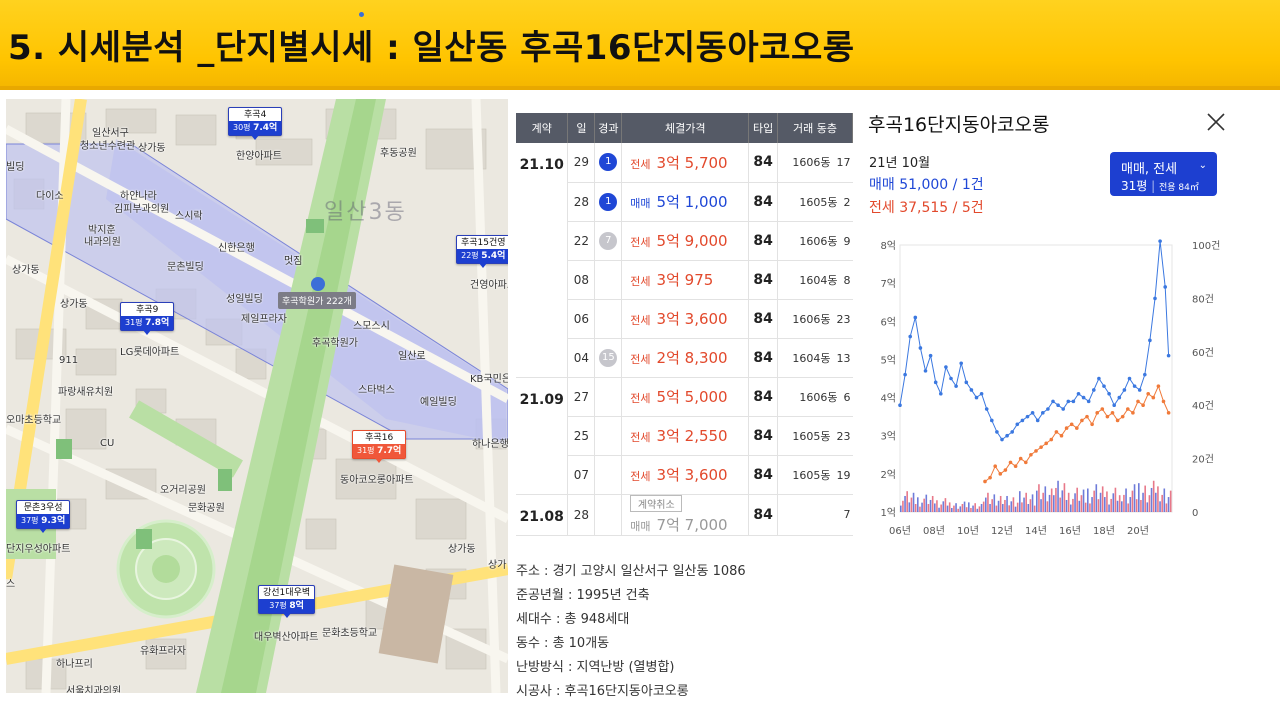  What do you see at coordinates (542, 128) in the screenshot?
I see `col-header-contract: 계약` at bounding box center [542, 128].